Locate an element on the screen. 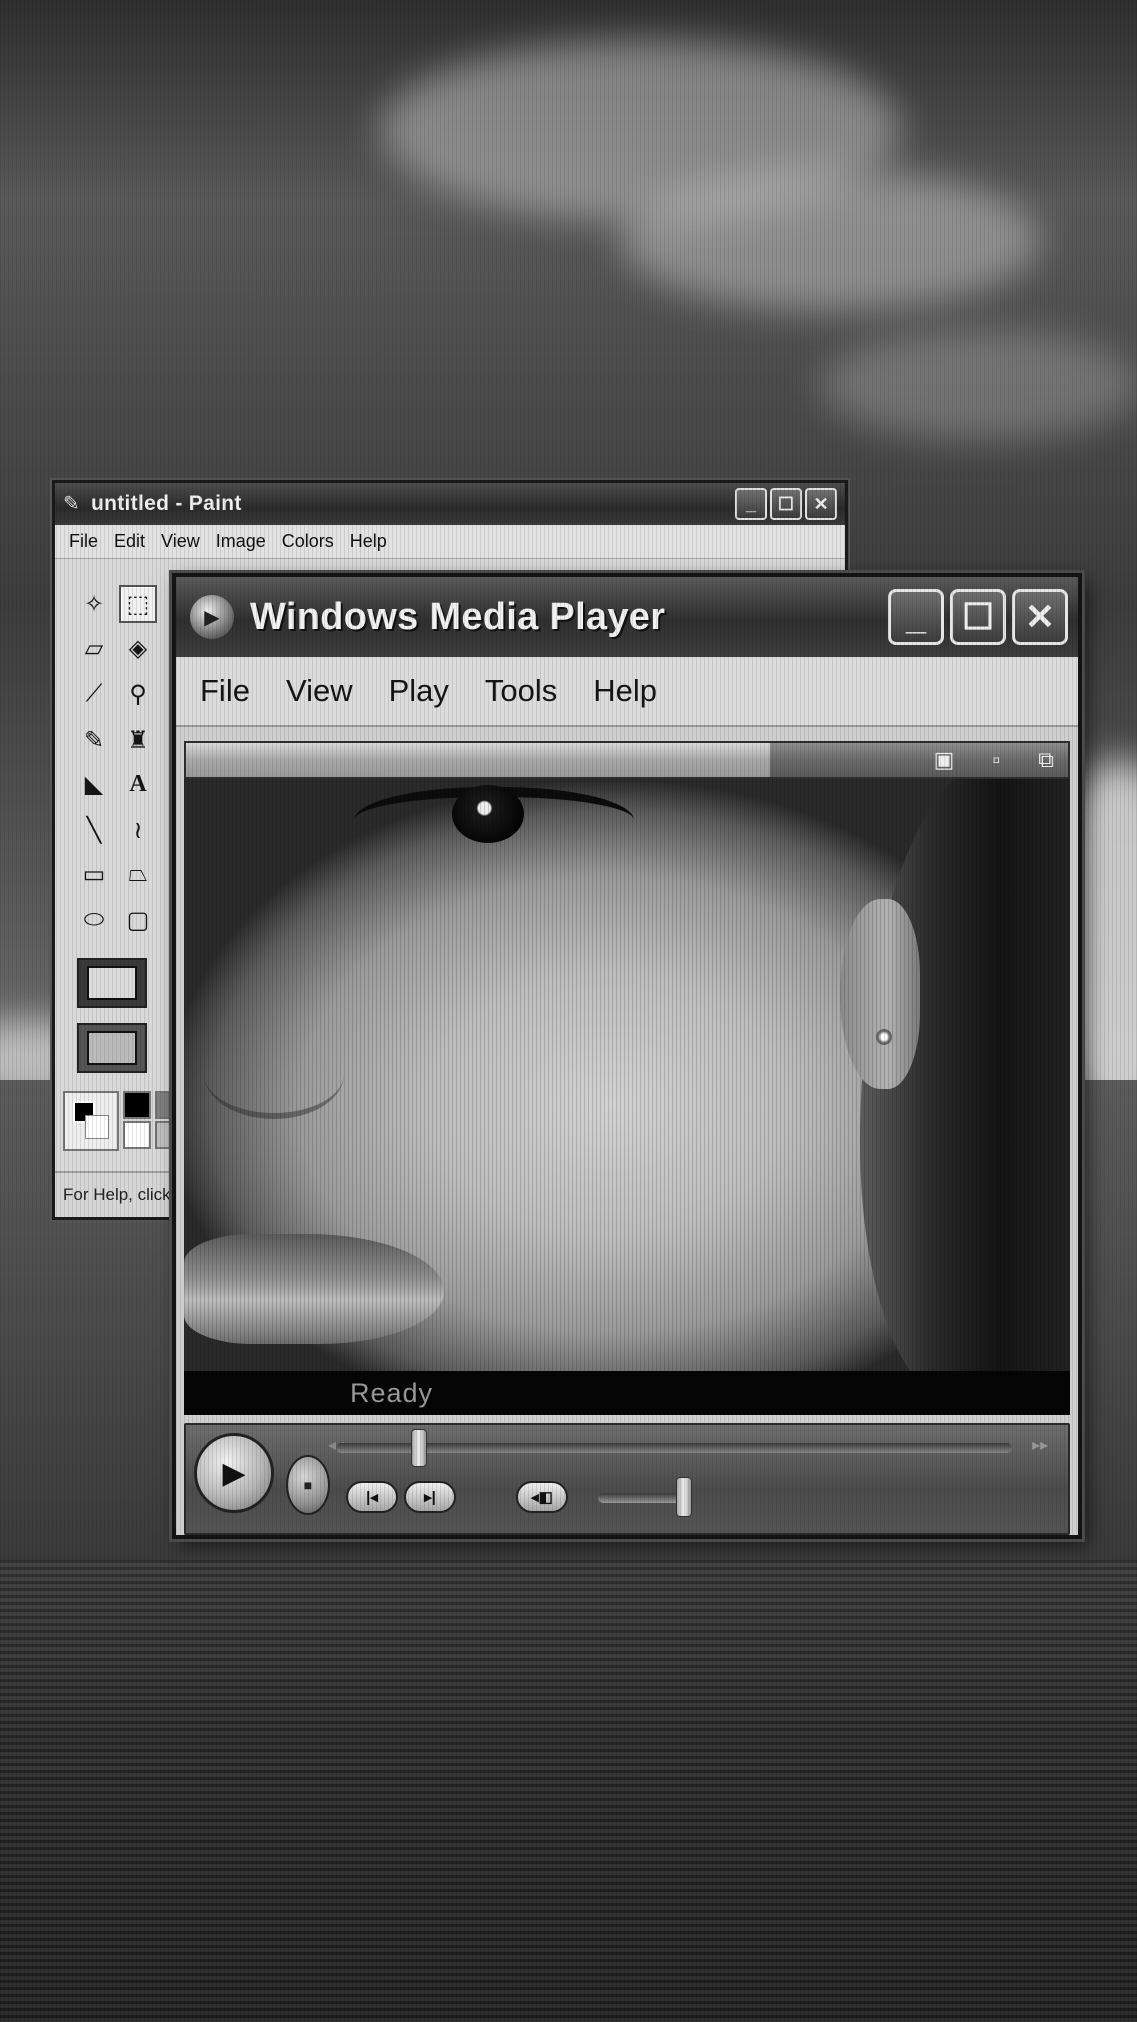  media-player-logo-icon: ▶ is located at coordinates (212, 617).